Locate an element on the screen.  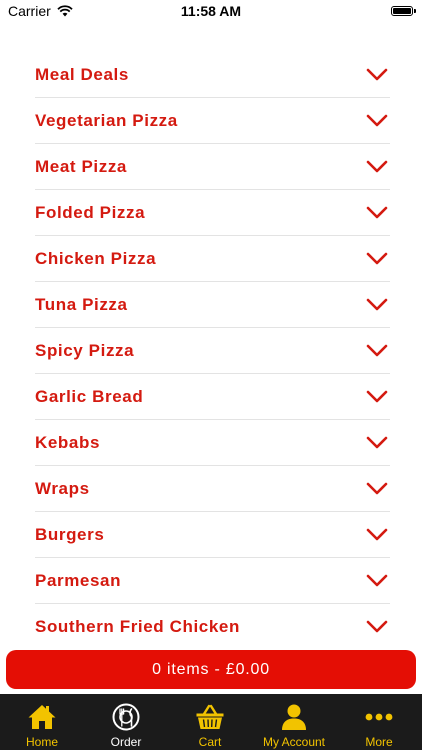
category-item-southern-fried-chicken: Southern Fried Chicken is located at coordinates (212, 627).